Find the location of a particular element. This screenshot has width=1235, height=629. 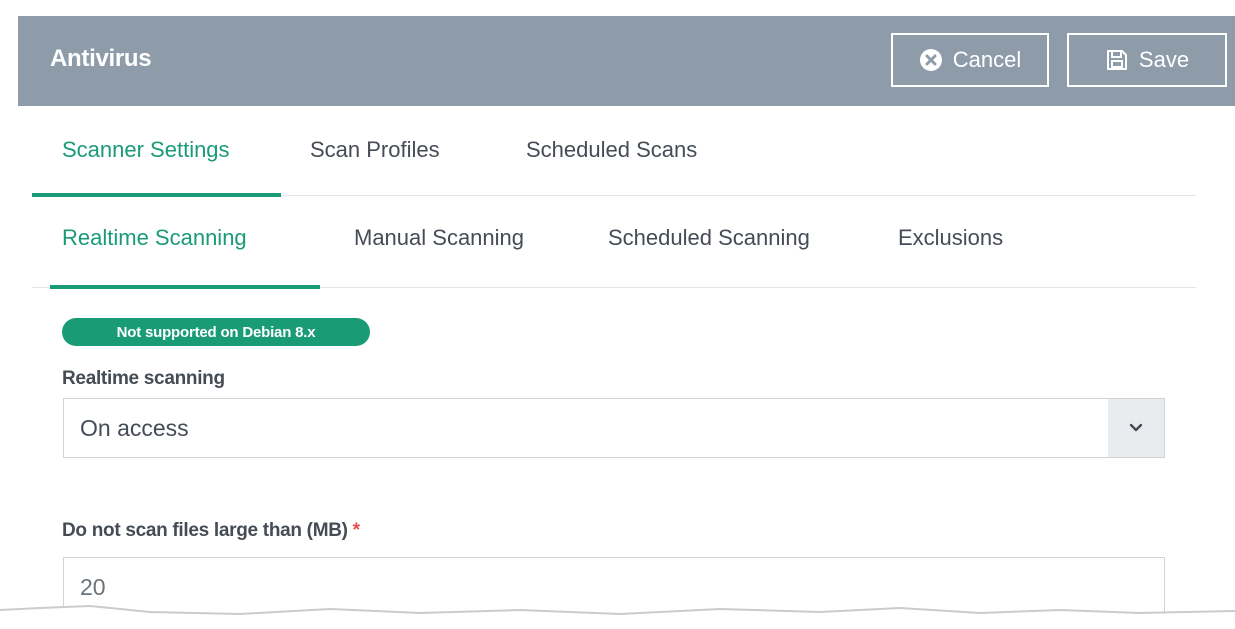

tab-scheduled-scans: Scheduled Scans is located at coordinates (626, 156).